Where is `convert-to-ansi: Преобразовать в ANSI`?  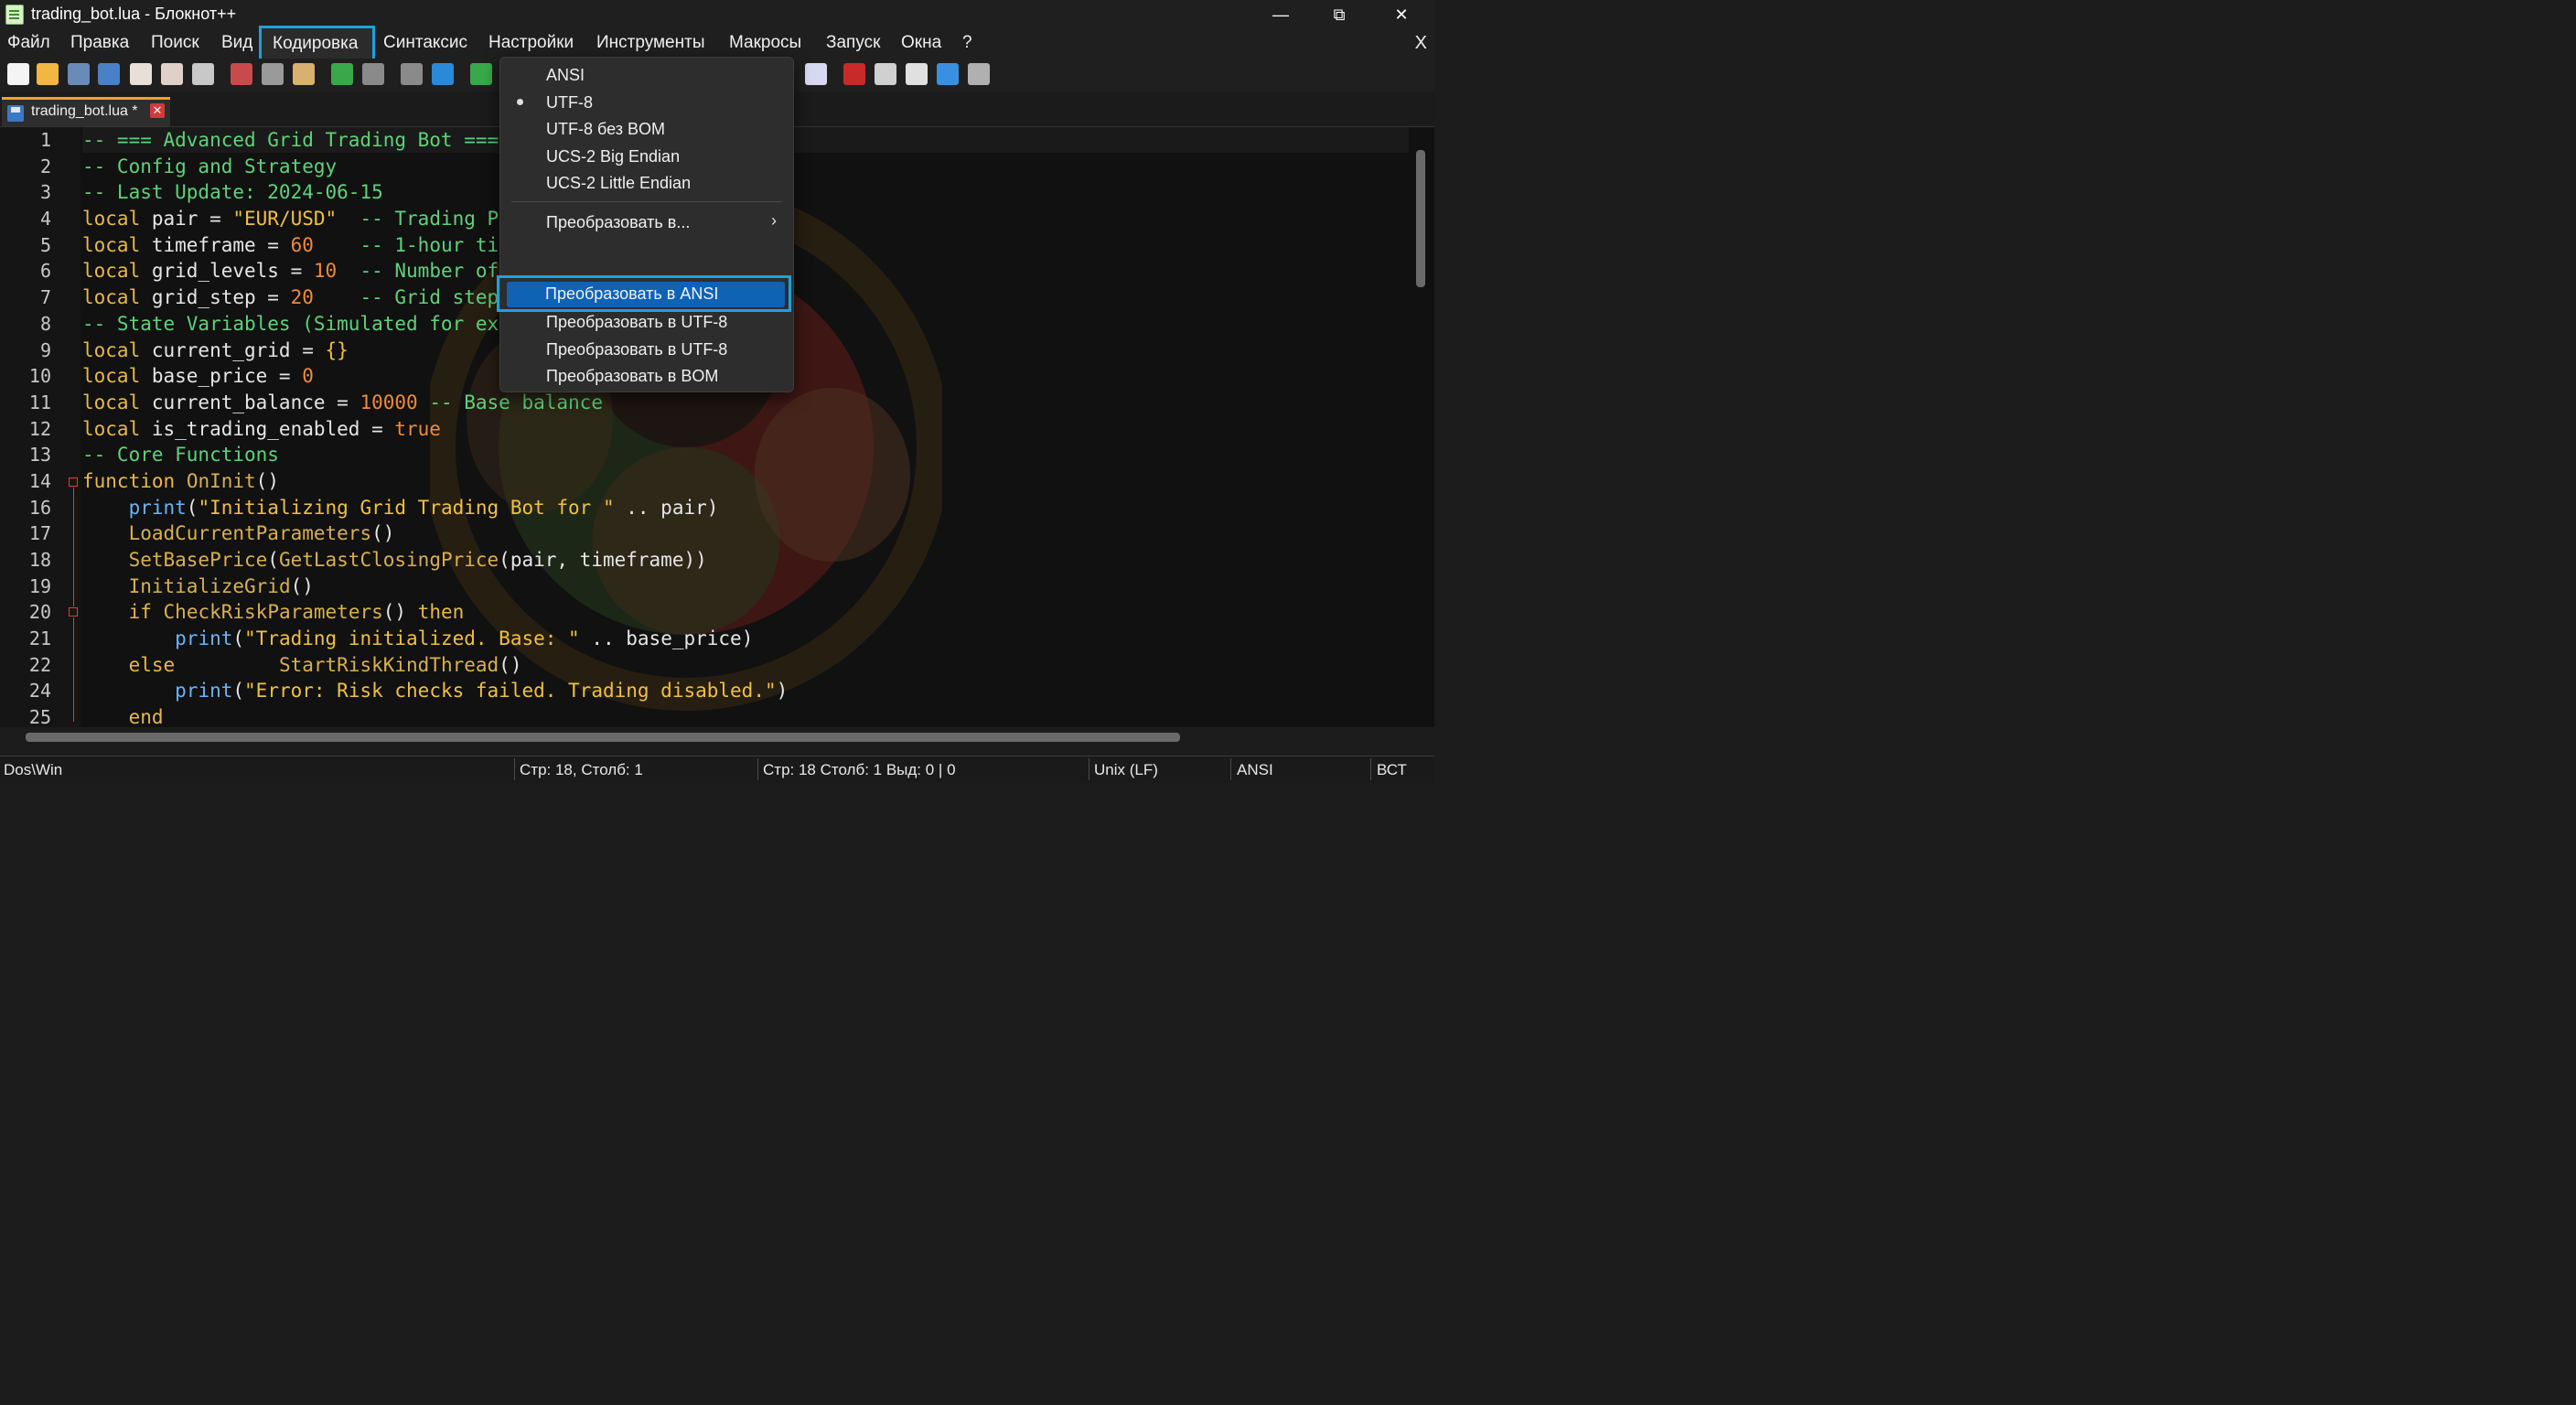
convert-to-ansi: Преобразовать в ANSI is located at coordinates (632, 294).